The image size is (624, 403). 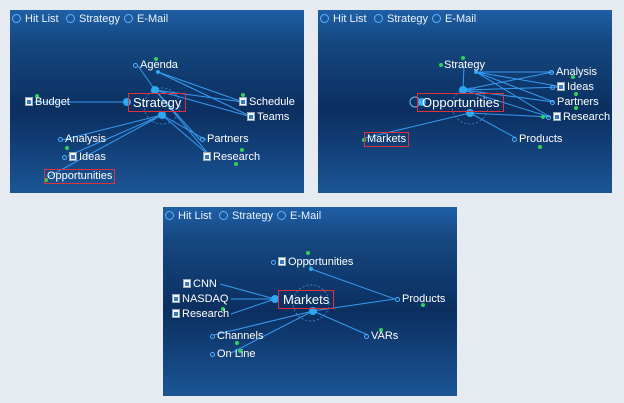 What do you see at coordinates (47, 102) in the screenshot?
I see `node-budget: Budget` at bounding box center [47, 102].